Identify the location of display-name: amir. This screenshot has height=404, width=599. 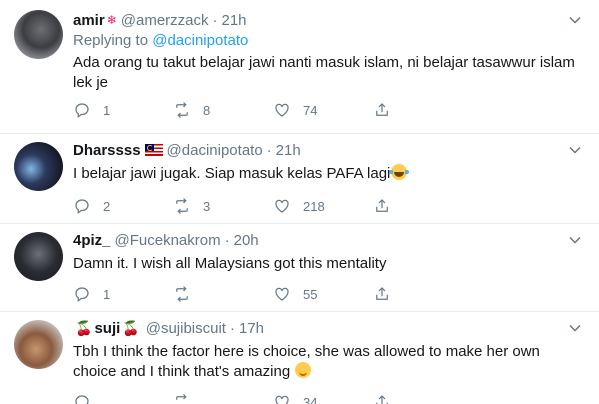
(89, 20).